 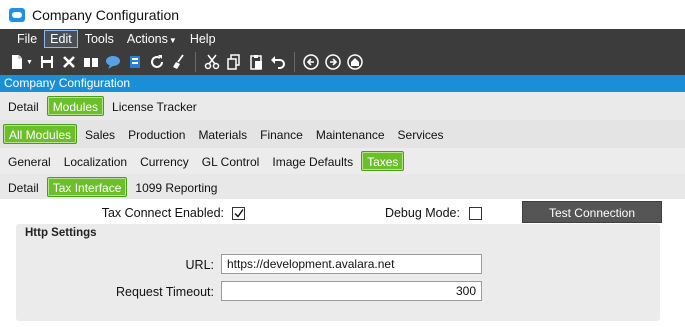 What do you see at coordinates (17, 14) in the screenshot?
I see `app-icon` at bounding box center [17, 14].